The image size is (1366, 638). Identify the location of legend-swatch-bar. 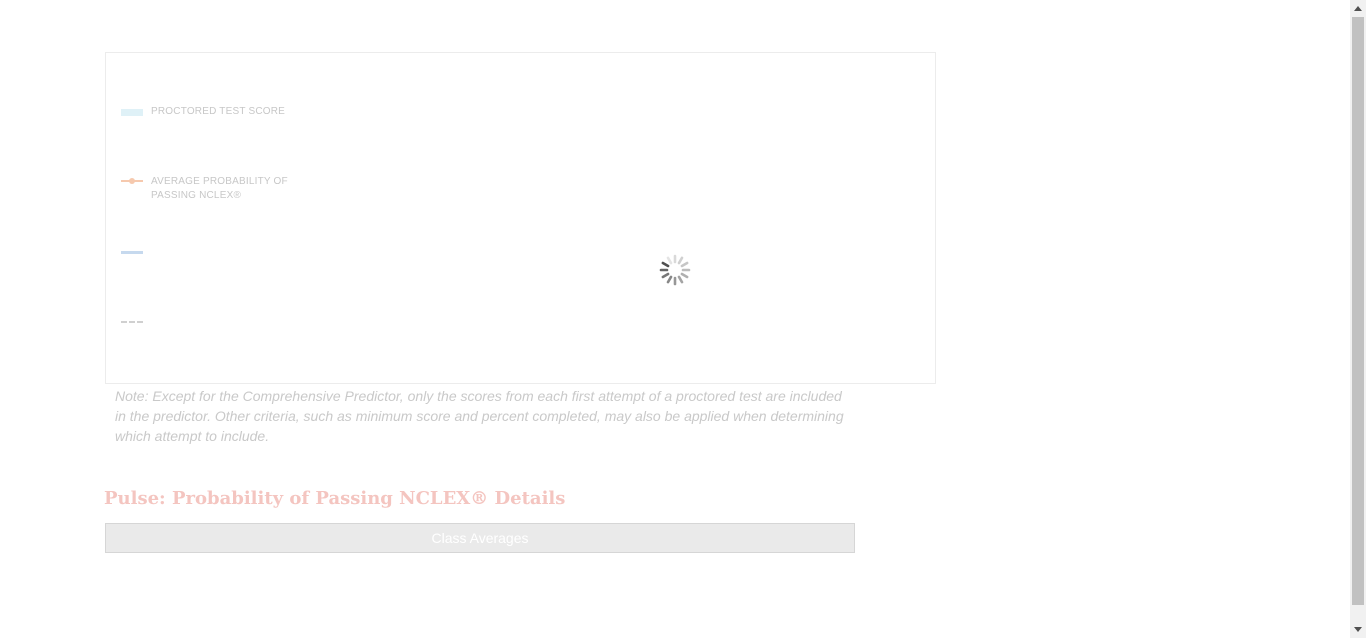
(132, 112).